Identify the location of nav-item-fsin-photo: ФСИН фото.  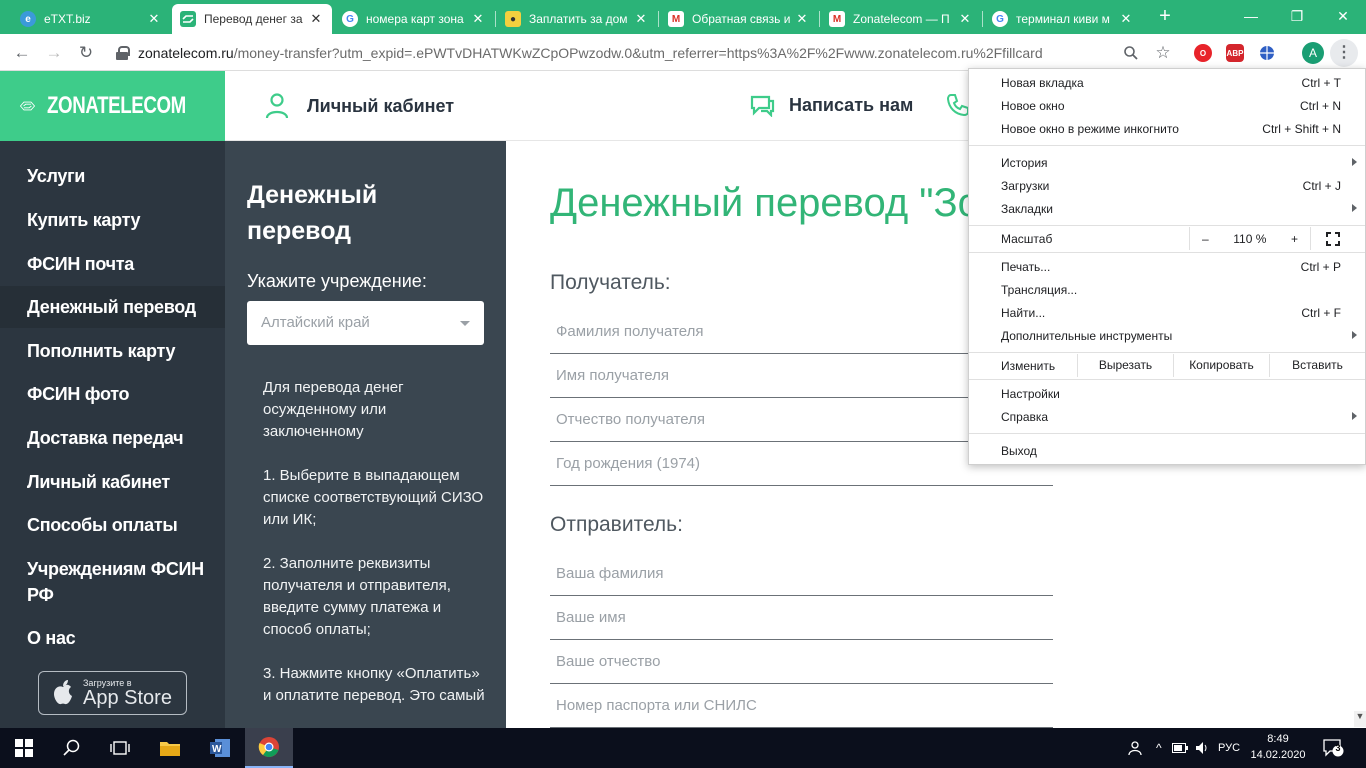
(112, 394).